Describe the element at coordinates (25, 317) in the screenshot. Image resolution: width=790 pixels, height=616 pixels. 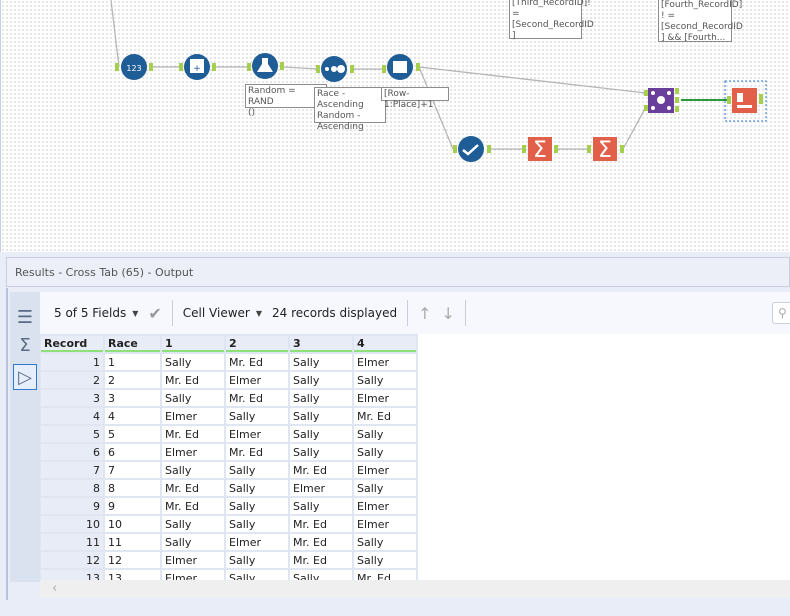
I see `list-view-icon: ☰` at that location.